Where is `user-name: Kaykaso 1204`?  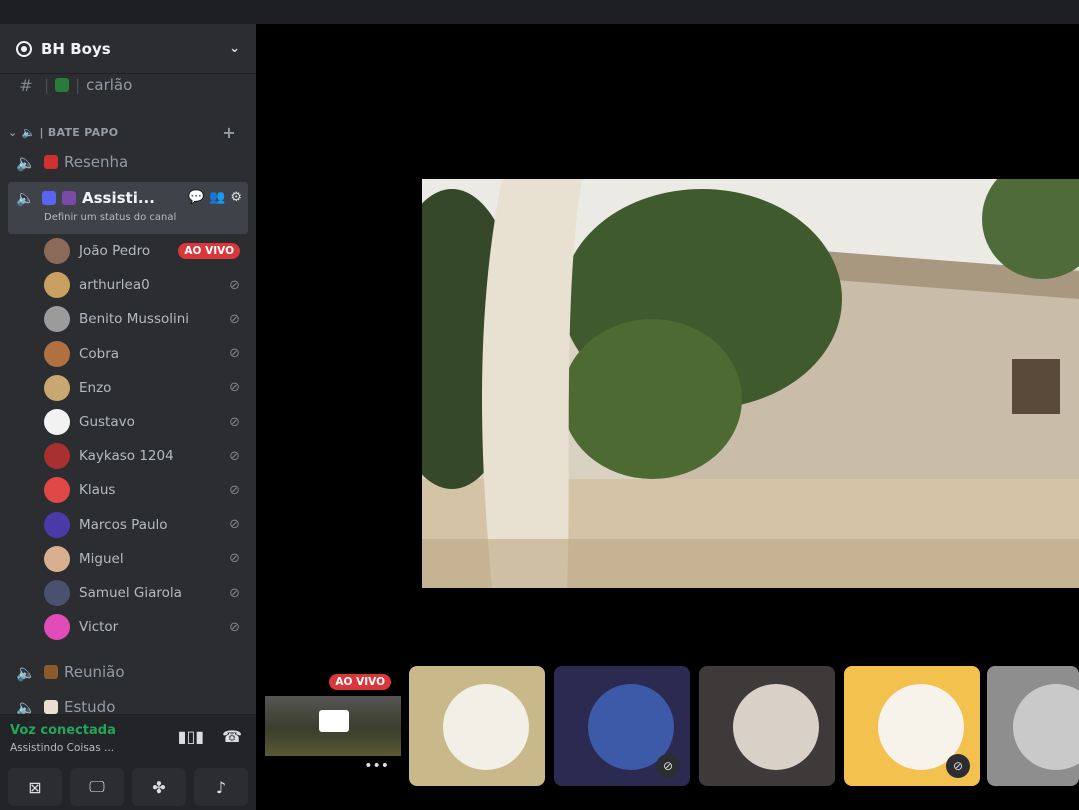 user-name: Kaykaso 1204 is located at coordinates (126, 456).